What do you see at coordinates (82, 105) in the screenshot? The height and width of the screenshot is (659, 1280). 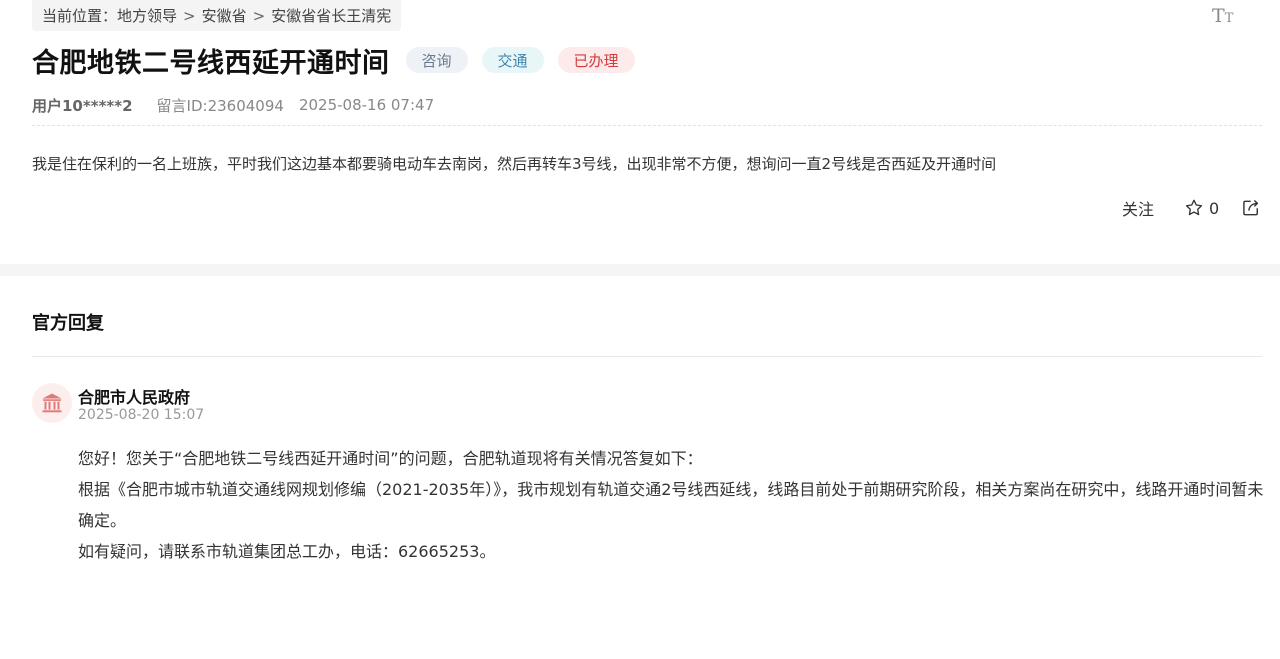 I see `user-name: 用户10*****2` at bounding box center [82, 105].